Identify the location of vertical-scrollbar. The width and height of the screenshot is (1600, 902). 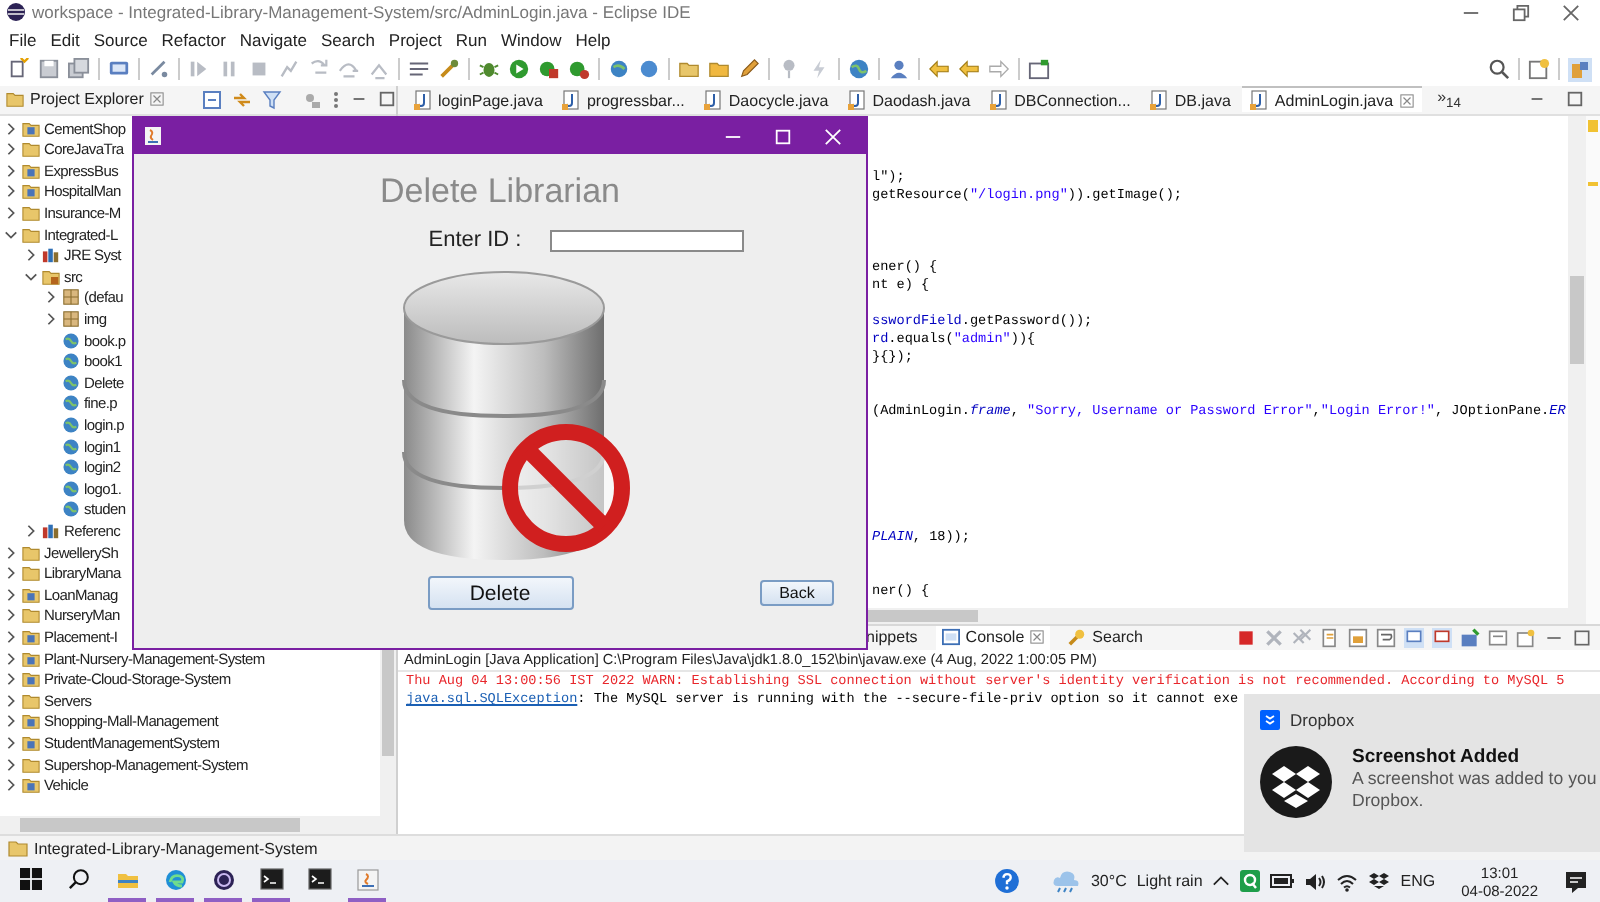
(1577, 369).